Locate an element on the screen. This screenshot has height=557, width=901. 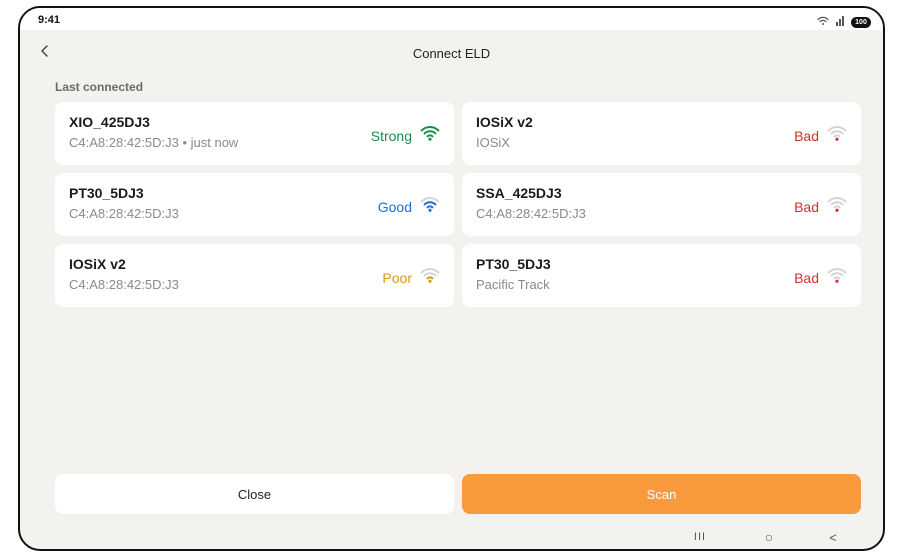
scan-button: Scan is located at coordinates (661, 494).